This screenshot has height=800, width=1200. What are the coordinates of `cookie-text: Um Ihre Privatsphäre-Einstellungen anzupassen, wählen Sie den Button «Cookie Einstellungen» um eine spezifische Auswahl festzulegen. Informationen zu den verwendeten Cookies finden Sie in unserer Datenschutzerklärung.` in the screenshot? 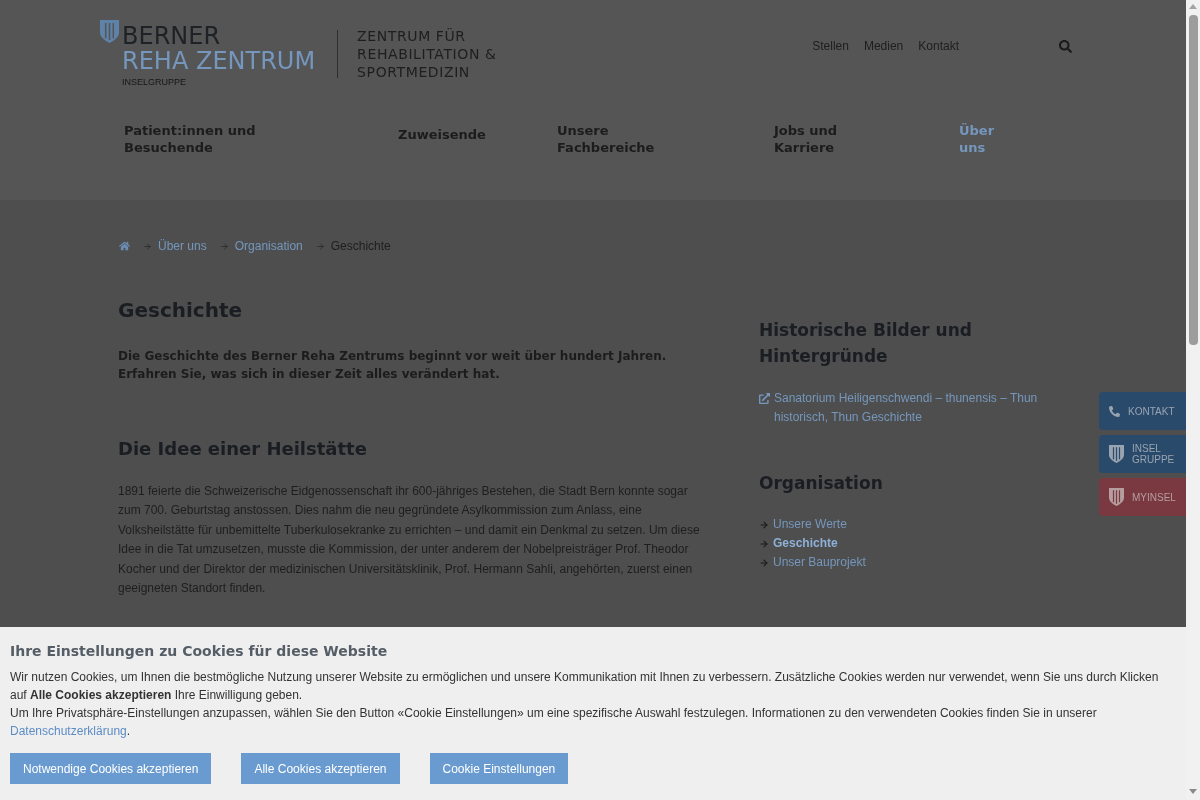 It's located at (554, 722).